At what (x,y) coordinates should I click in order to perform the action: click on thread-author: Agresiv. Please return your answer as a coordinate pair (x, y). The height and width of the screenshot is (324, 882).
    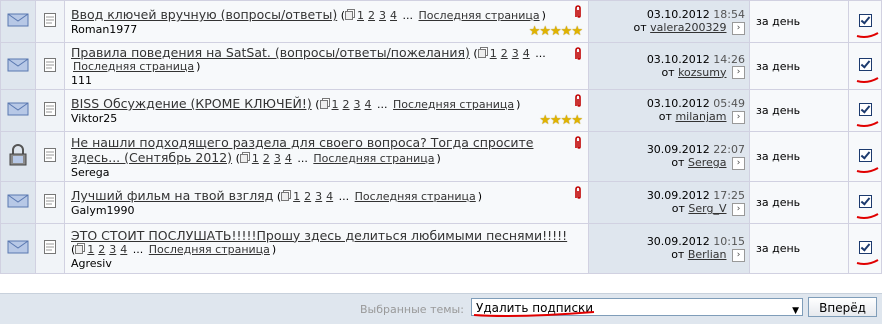
    Looking at the image, I should click on (320, 263).